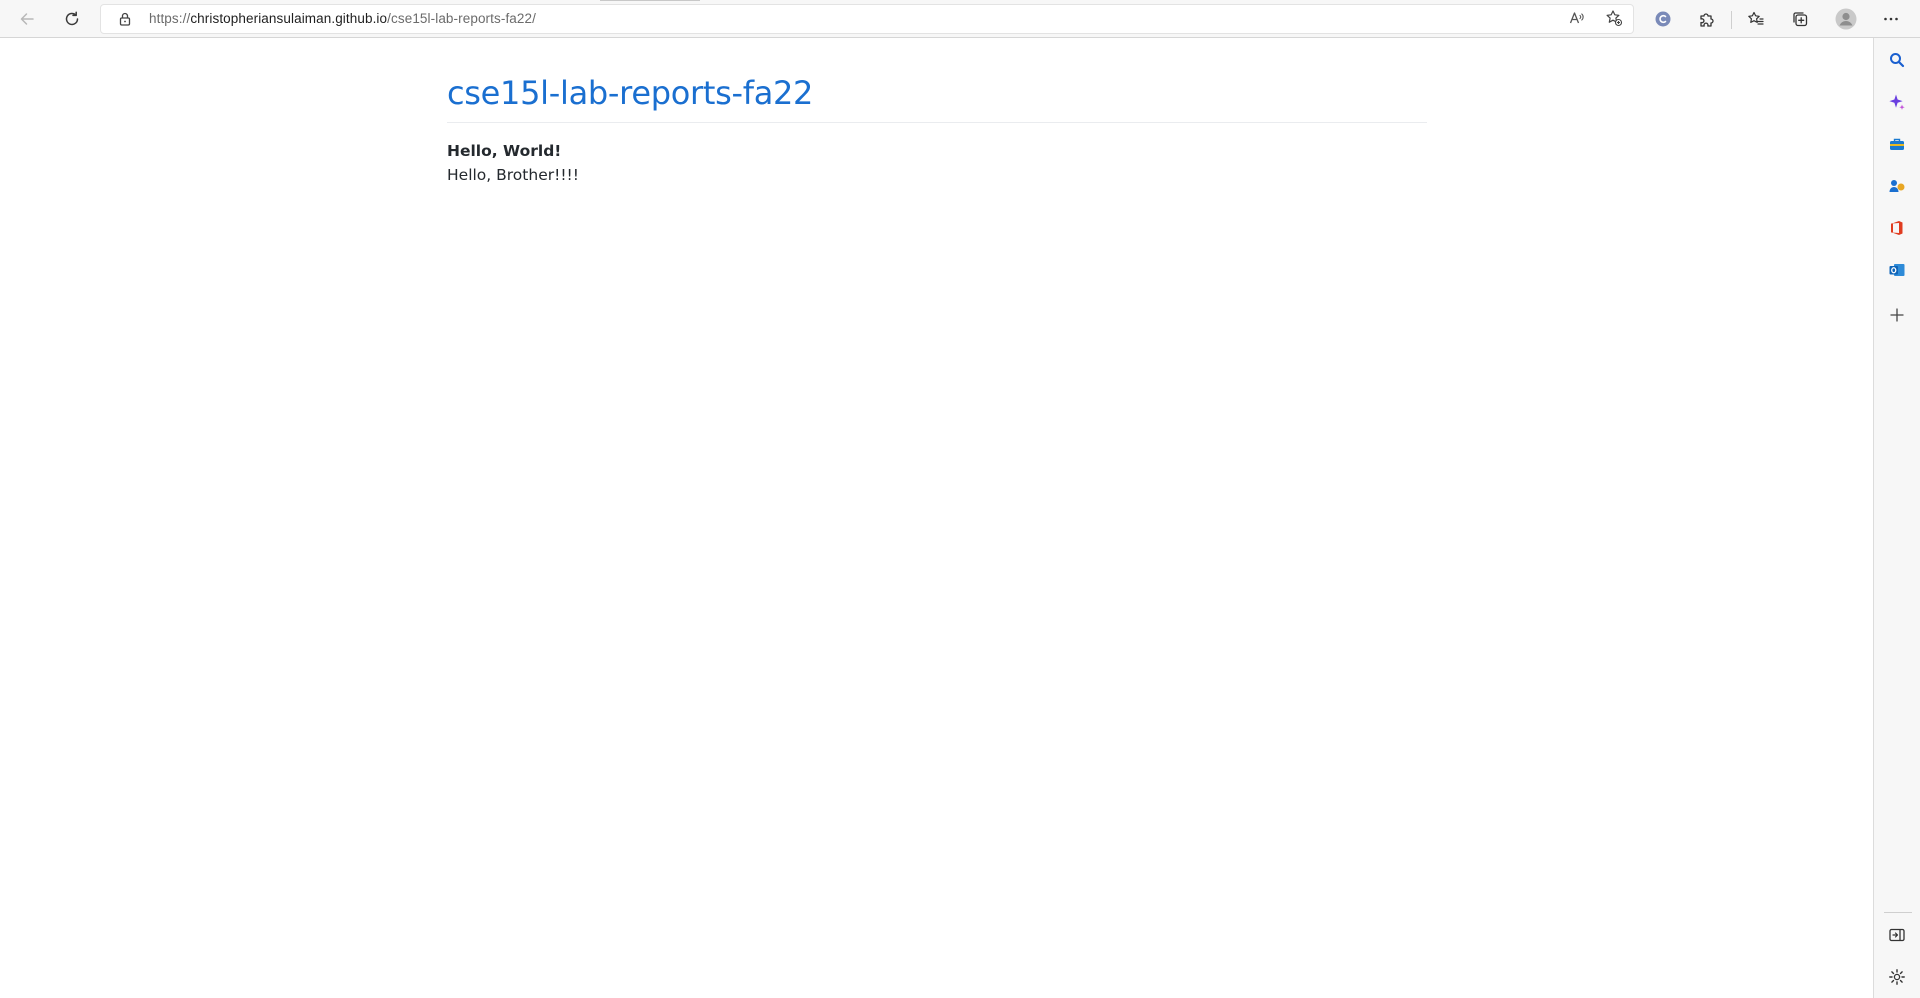 The height and width of the screenshot is (998, 1920). I want to click on sidebar-office-button, so click(1897, 230).